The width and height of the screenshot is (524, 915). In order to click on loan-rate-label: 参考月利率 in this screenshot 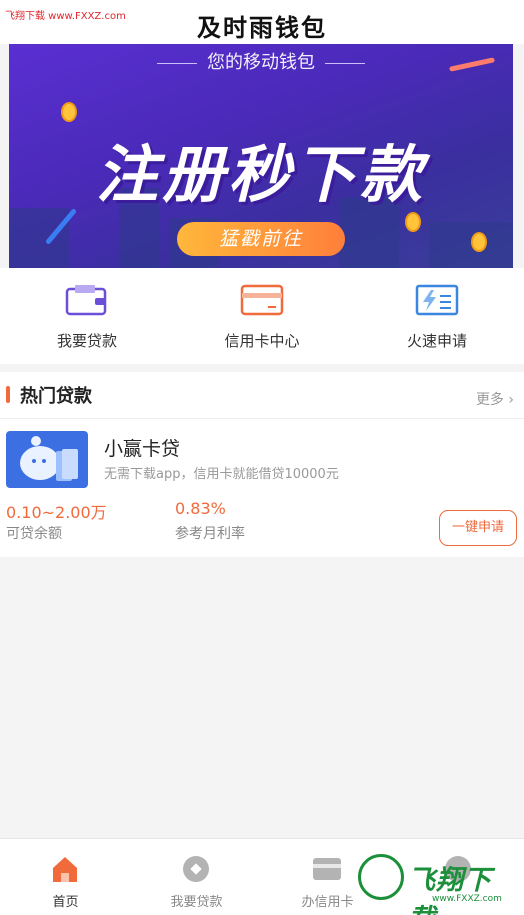, I will do `click(210, 534)`.